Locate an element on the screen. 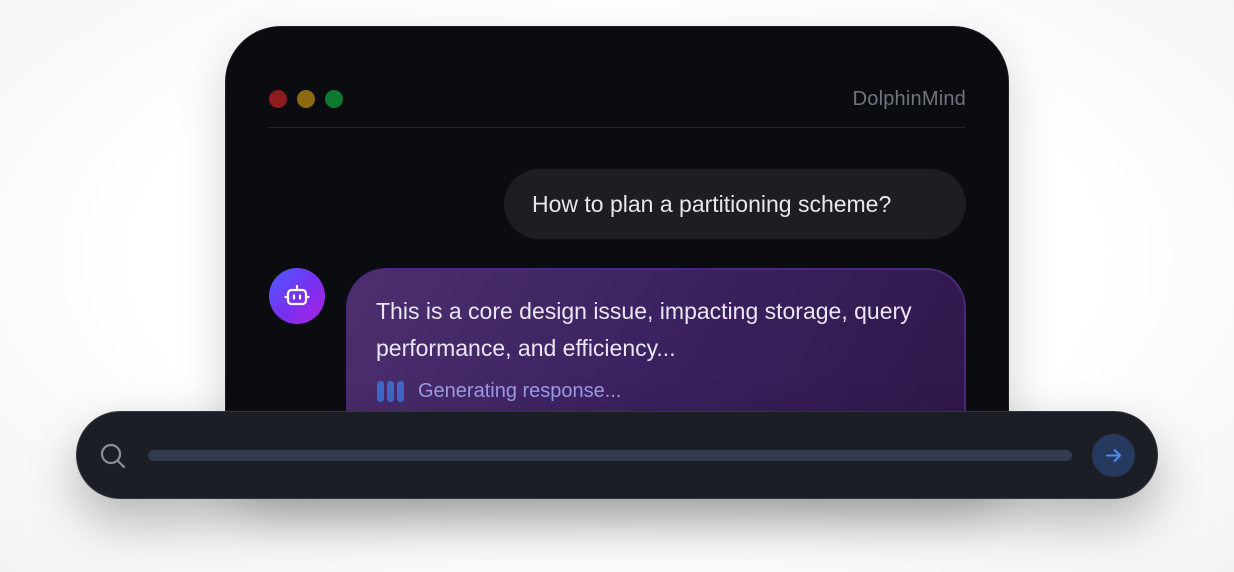 The height and width of the screenshot is (572, 1234). robot-icon is located at coordinates (297, 295).